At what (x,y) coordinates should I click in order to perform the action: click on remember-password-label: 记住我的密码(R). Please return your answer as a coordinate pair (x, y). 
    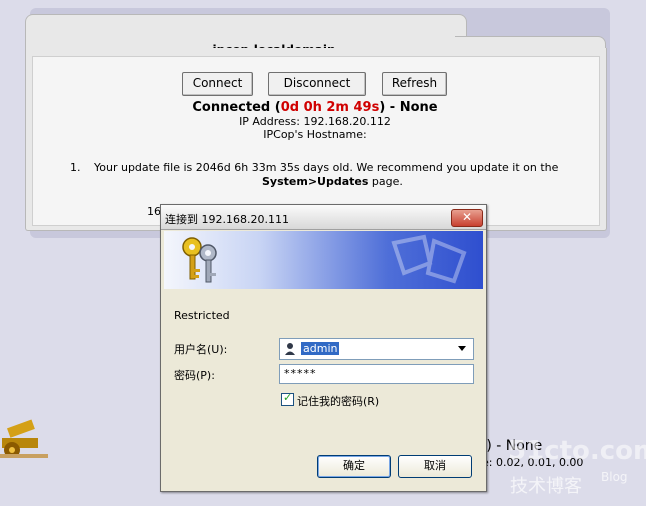
    Looking at the image, I should click on (338, 401).